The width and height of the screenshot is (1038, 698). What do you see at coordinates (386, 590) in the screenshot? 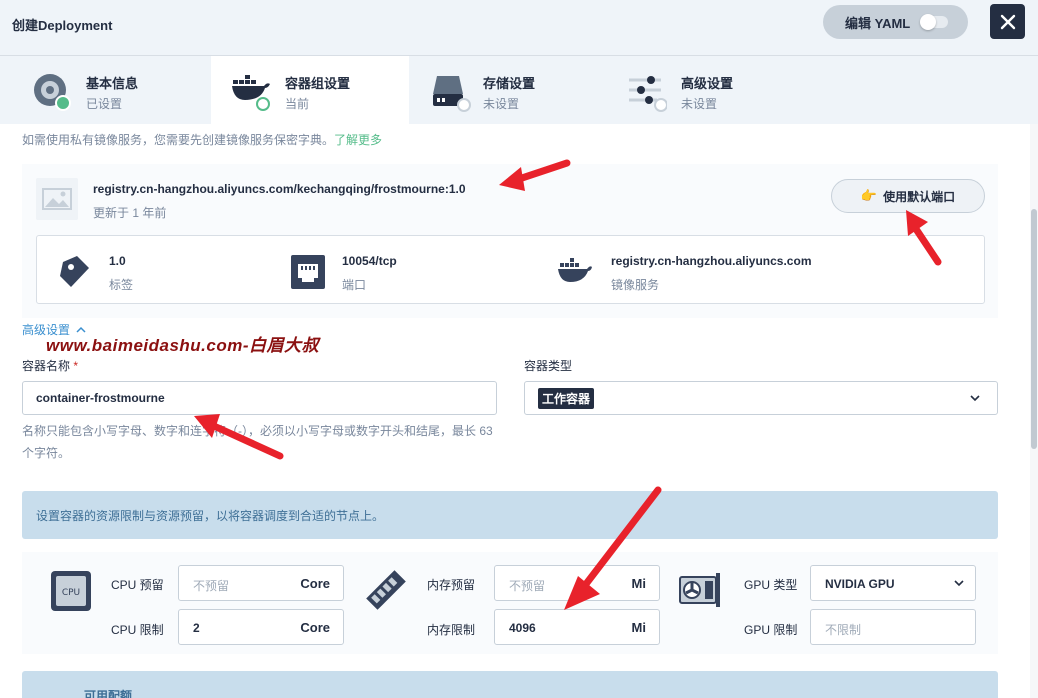
I see `memory-icon` at bounding box center [386, 590].